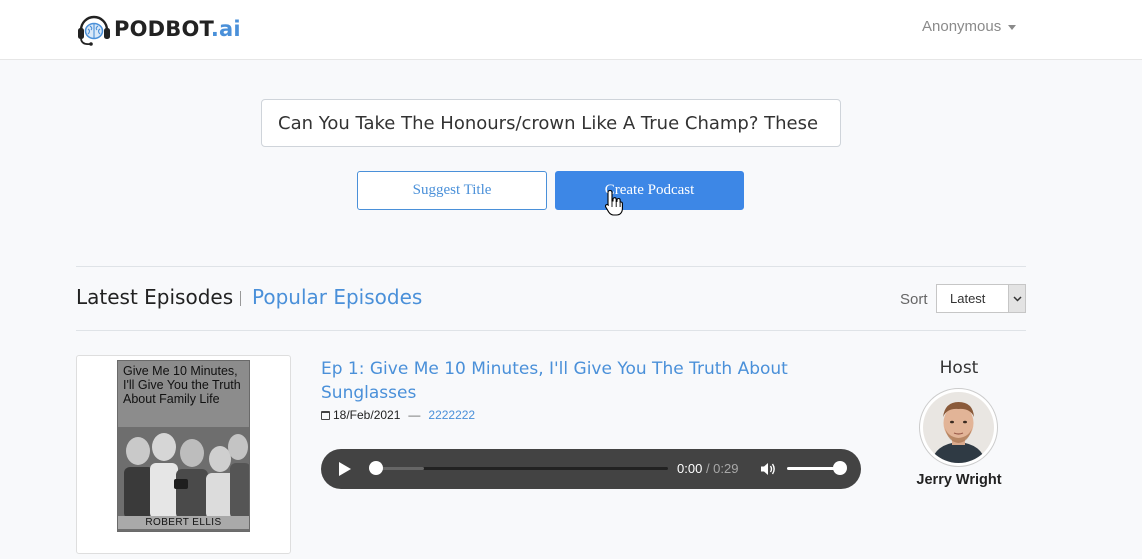 Image resolution: width=1142 pixels, height=559 pixels. I want to click on tab-latest-episodes: Latest Episodes, so click(154, 297).